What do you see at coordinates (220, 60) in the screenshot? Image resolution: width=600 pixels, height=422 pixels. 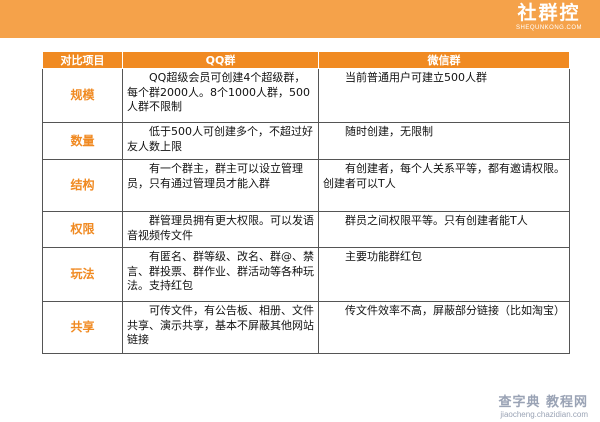 I see `column-header-qq: QQ群` at bounding box center [220, 60].